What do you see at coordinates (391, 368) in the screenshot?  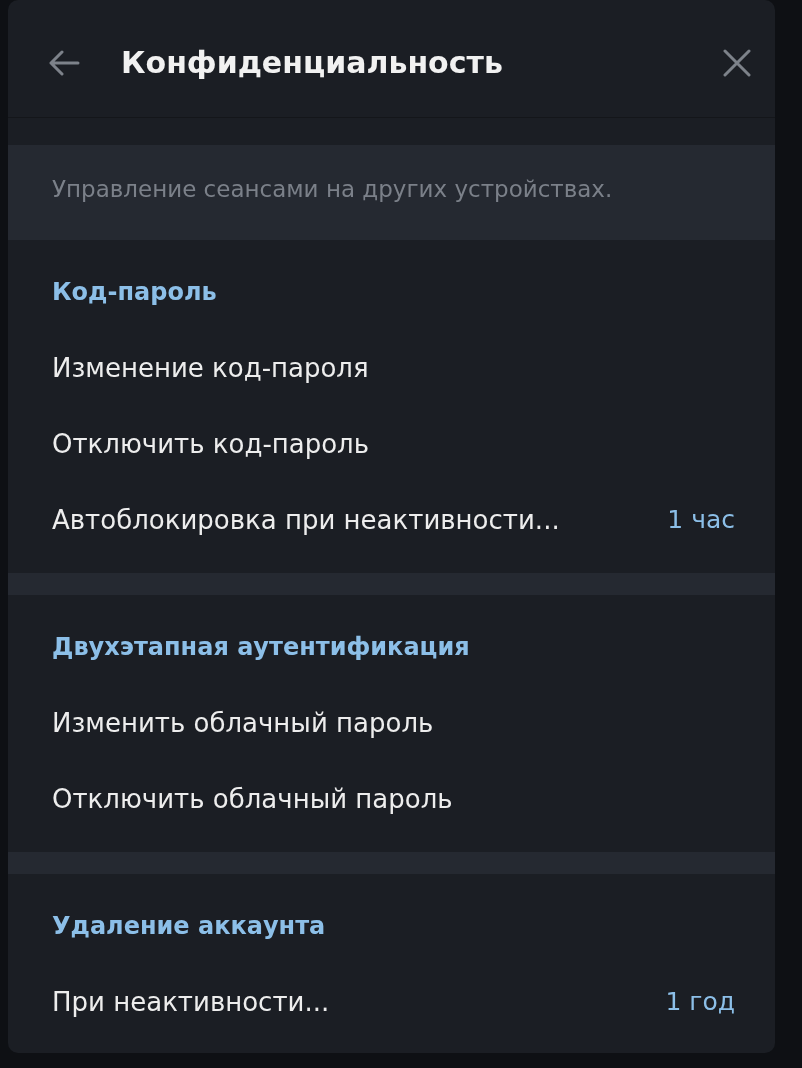 I see `settings-item: Изменение код-пароля` at bounding box center [391, 368].